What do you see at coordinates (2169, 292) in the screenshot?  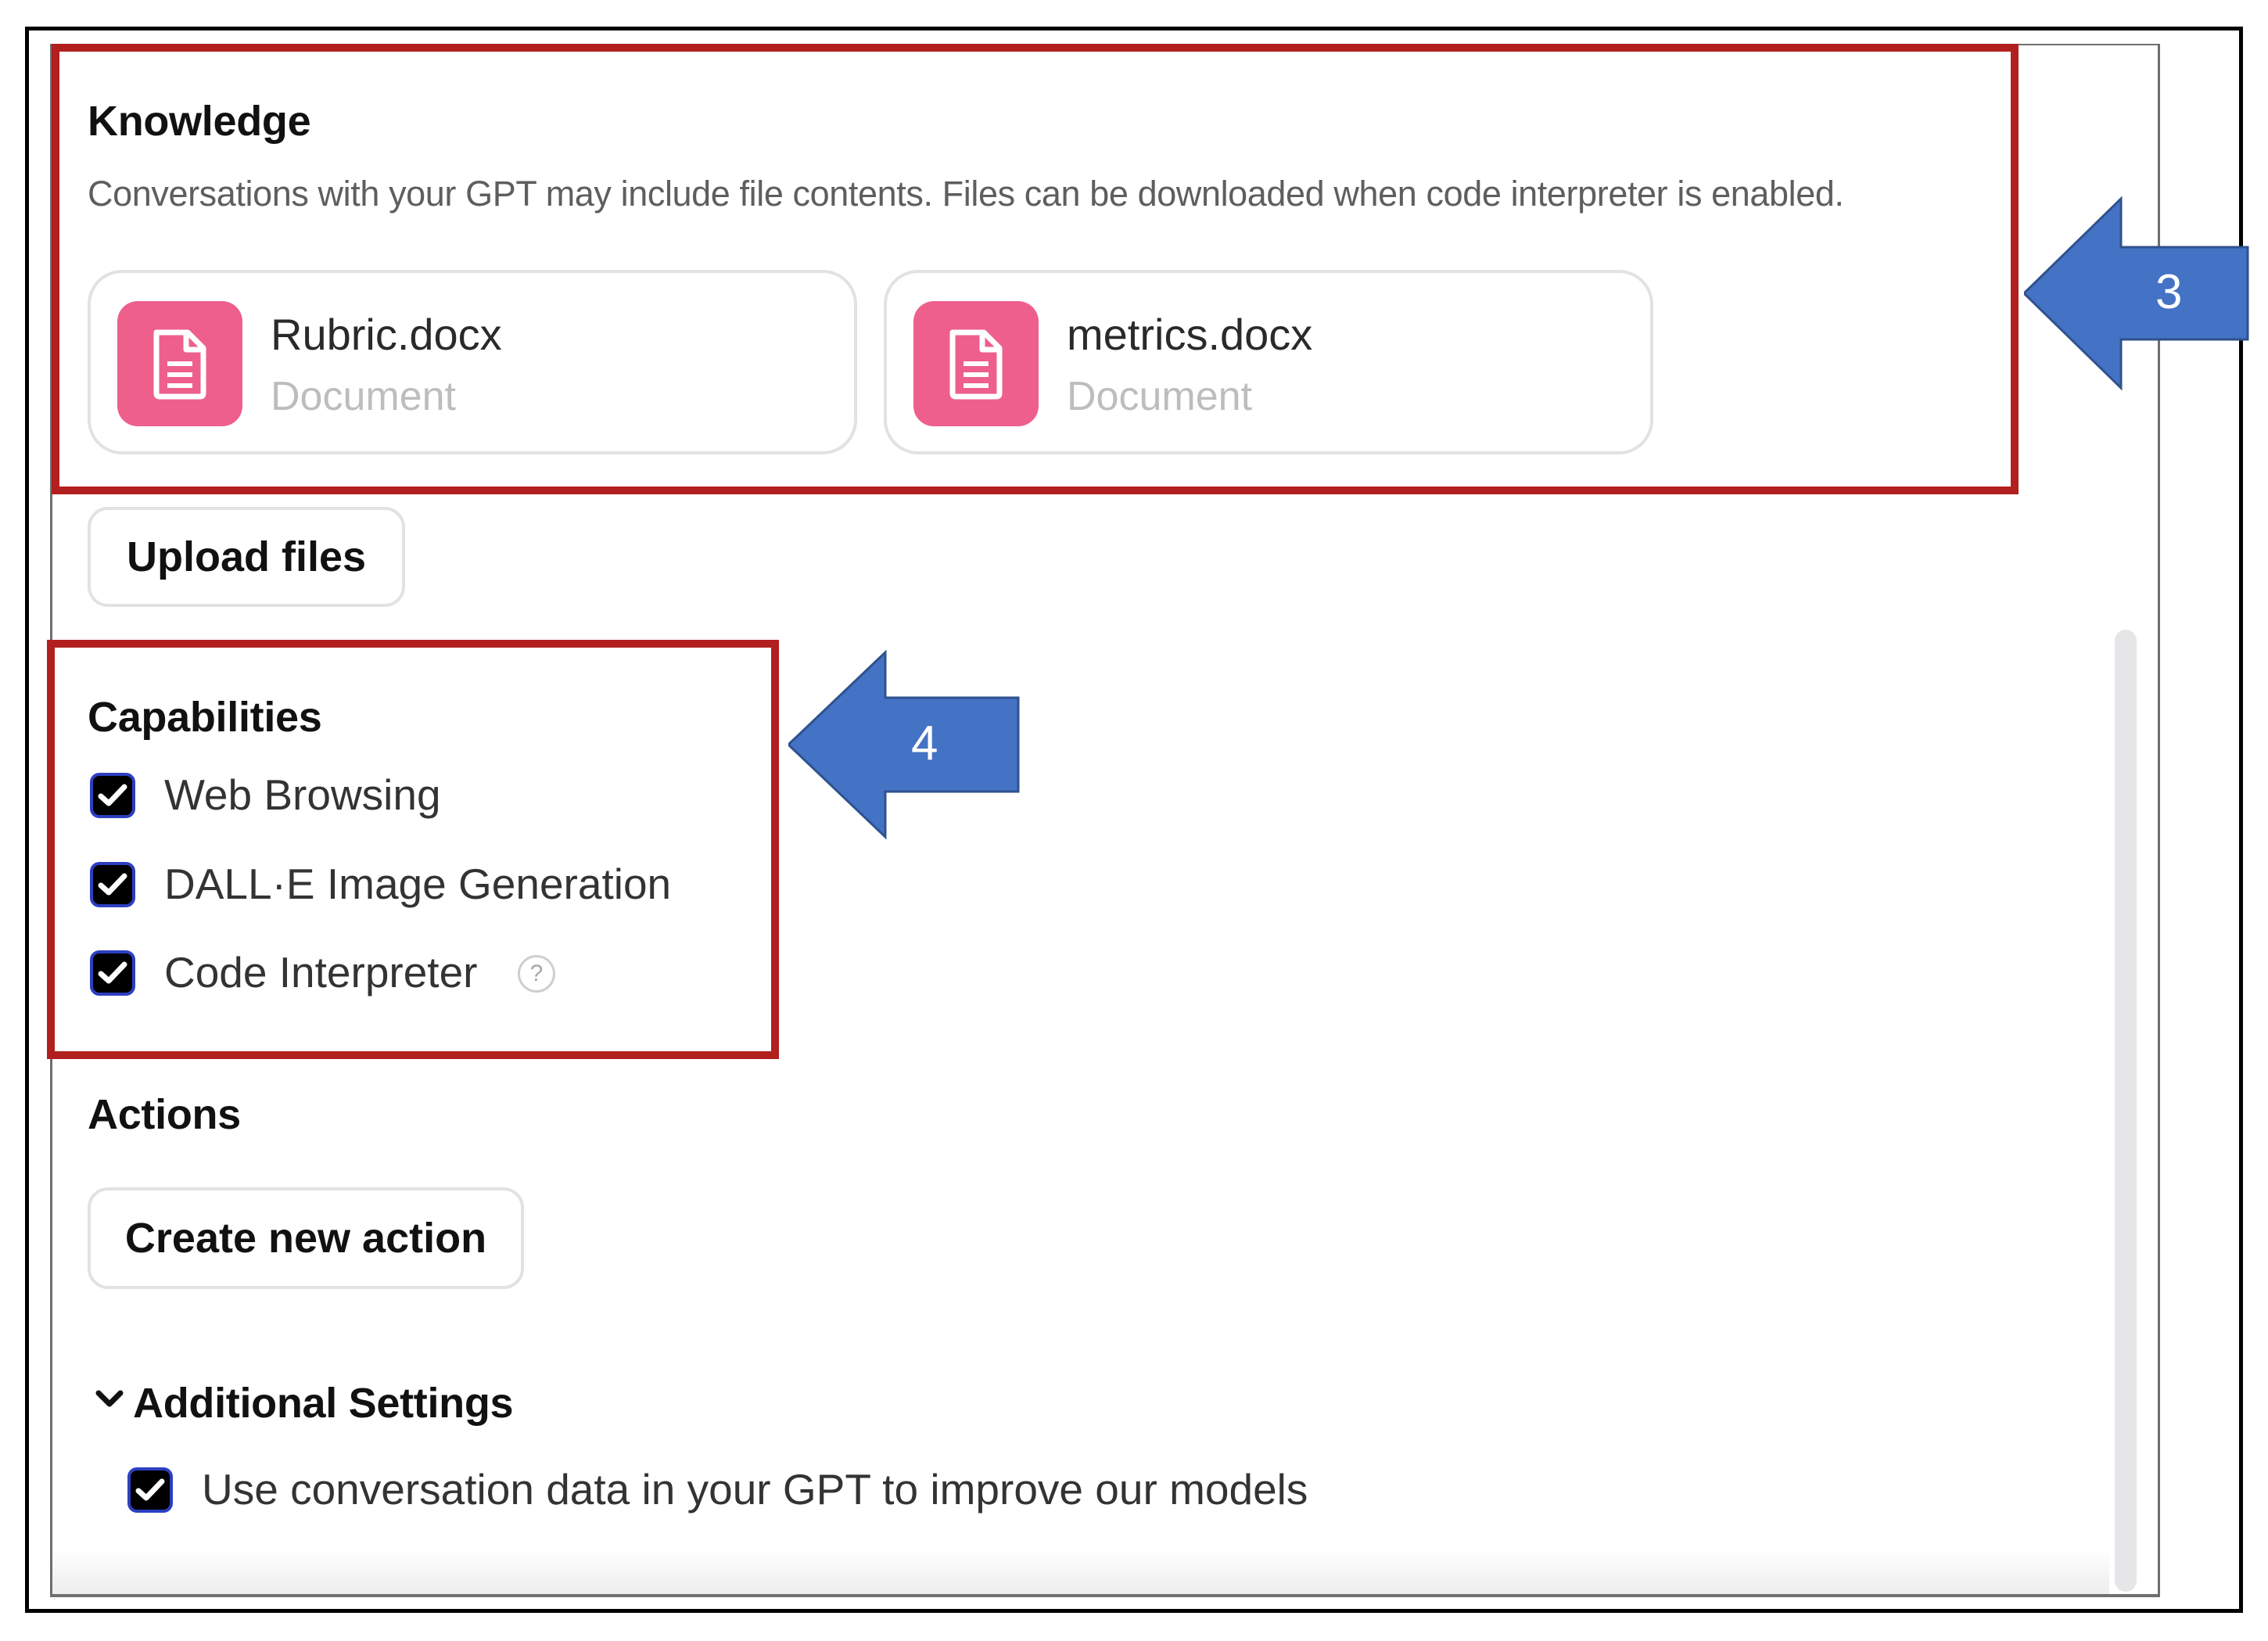 I see `callout-number: 3` at bounding box center [2169, 292].